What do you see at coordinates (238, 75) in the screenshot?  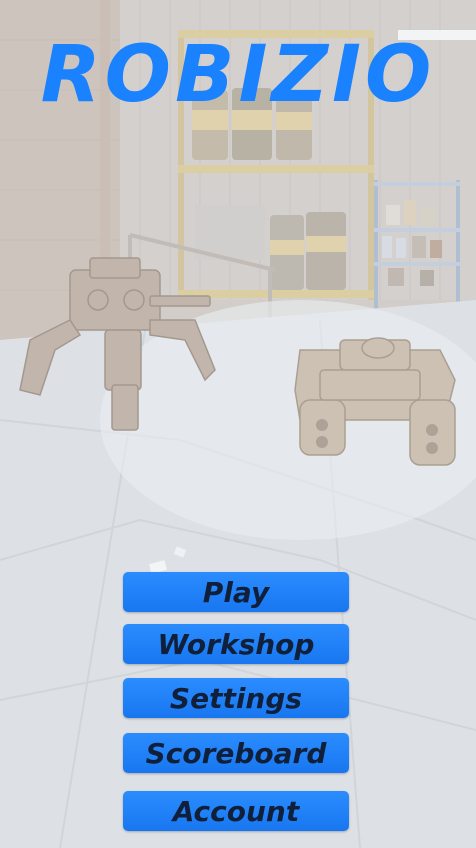 I see `game-title: ROBIZIO` at bounding box center [238, 75].